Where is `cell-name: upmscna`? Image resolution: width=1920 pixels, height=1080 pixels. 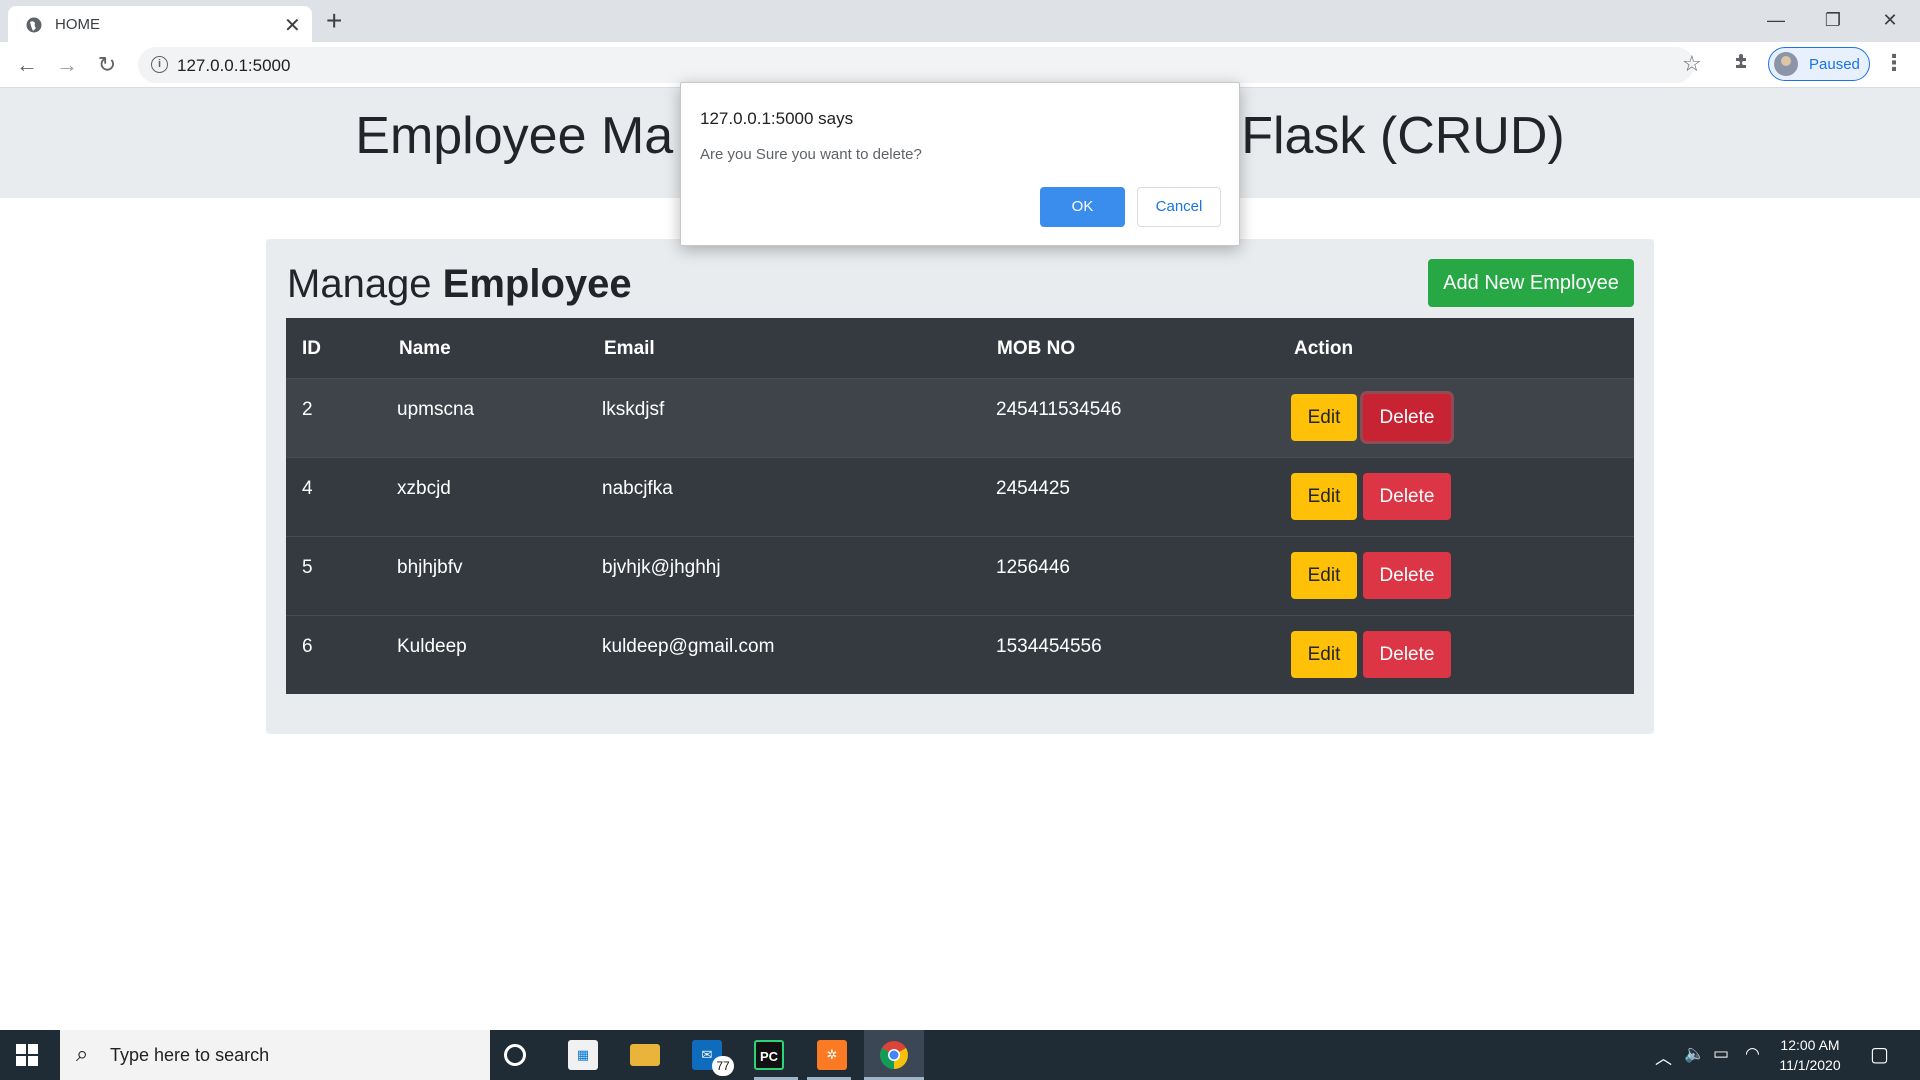 cell-name: upmscna is located at coordinates (436, 409).